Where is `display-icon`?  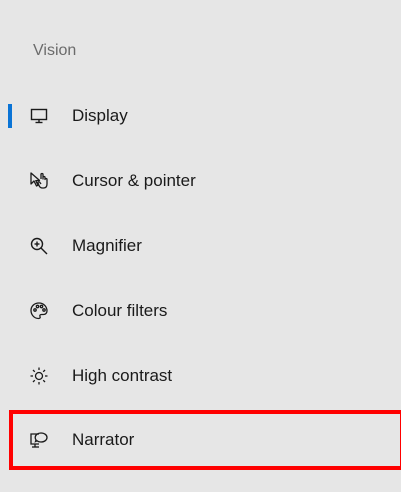
display-icon is located at coordinates (39, 116).